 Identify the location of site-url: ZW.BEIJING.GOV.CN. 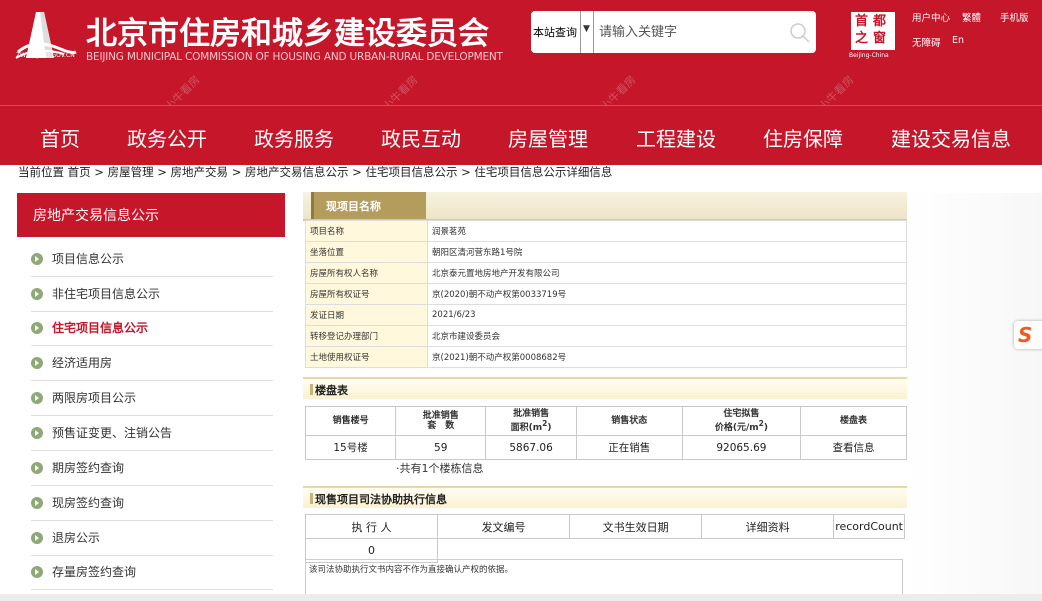
(45, 55).